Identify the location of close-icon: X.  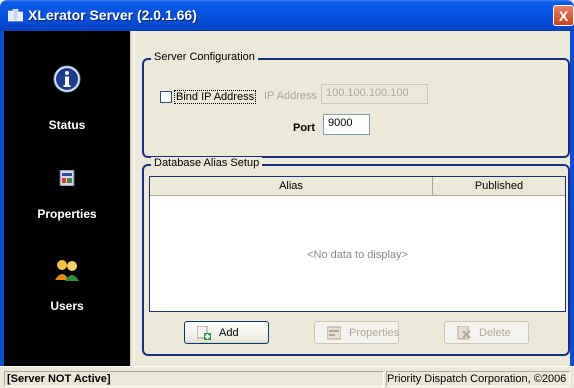
(563, 16).